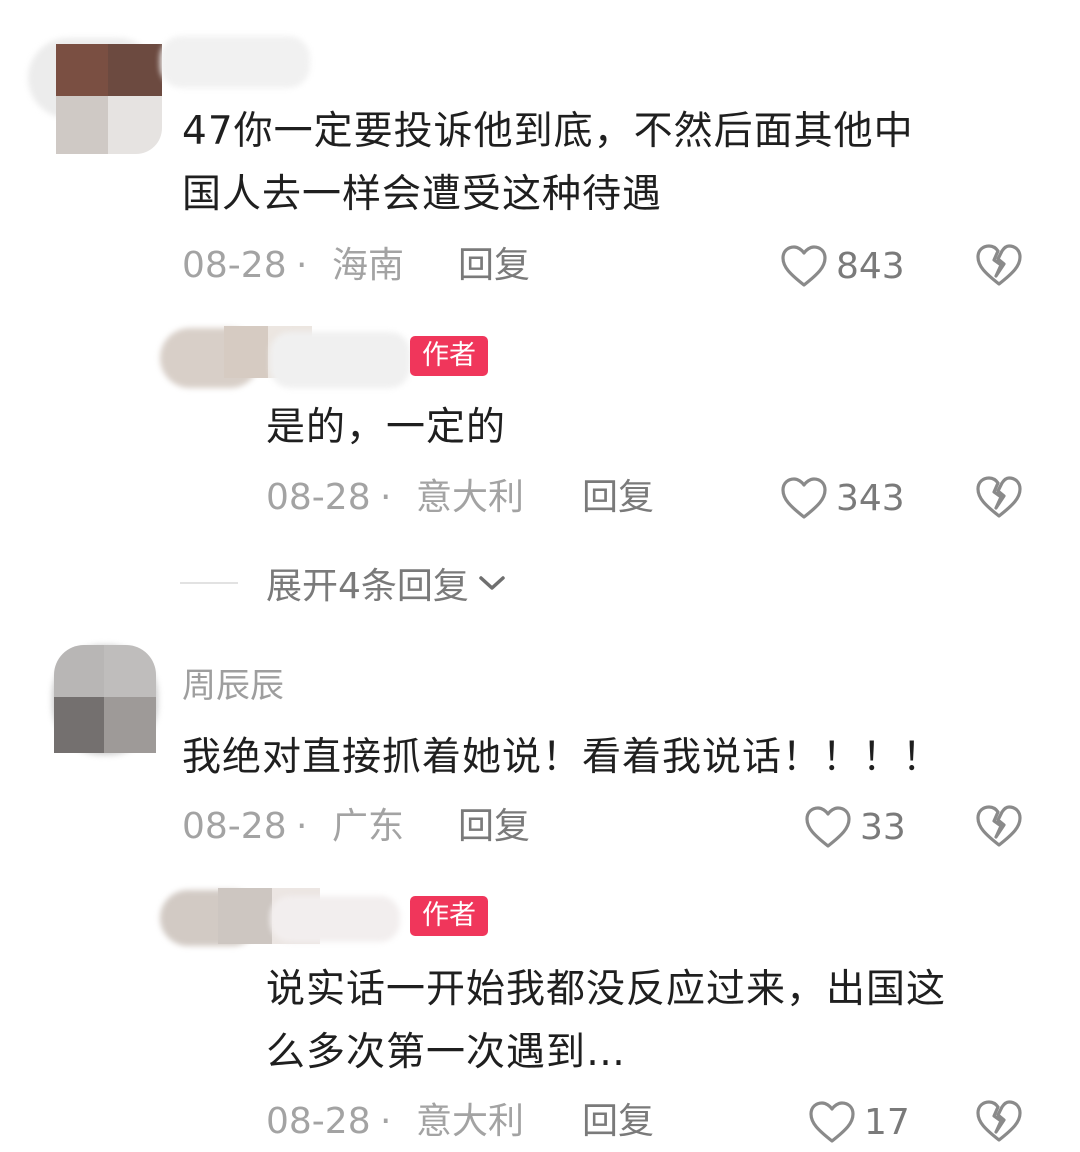 The width and height of the screenshot is (1080, 1152). What do you see at coordinates (209, 583) in the screenshot?
I see `divider` at bounding box center [209, 583].